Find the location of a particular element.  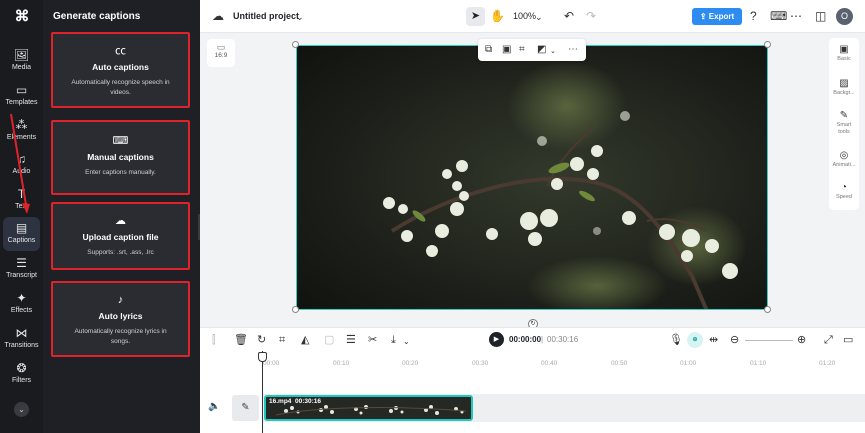

edit-cover-button: ✎ is located at coordinates (245, 408).